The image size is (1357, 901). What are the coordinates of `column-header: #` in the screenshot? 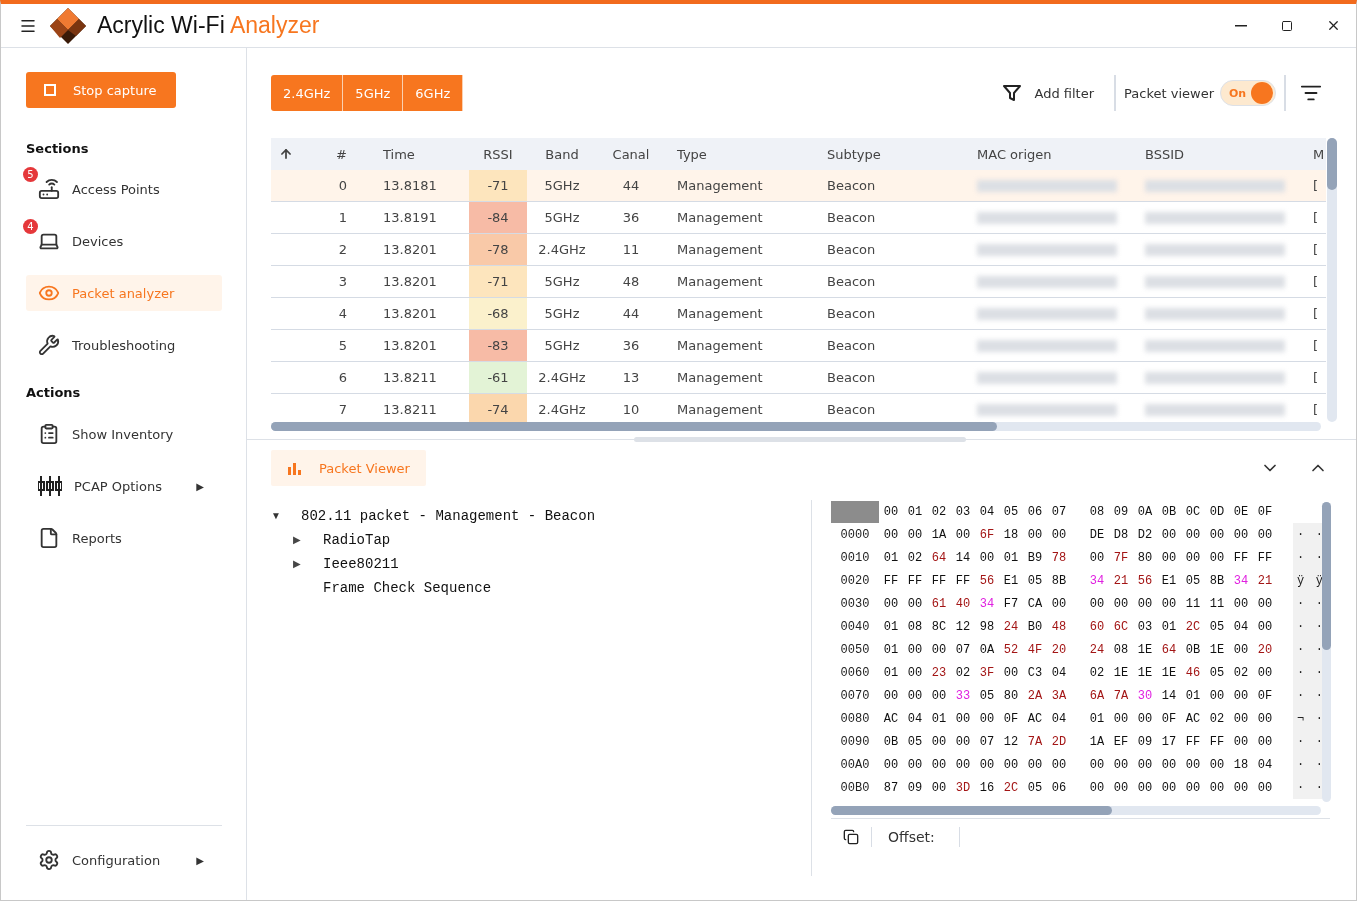 It's located at (336, 154).